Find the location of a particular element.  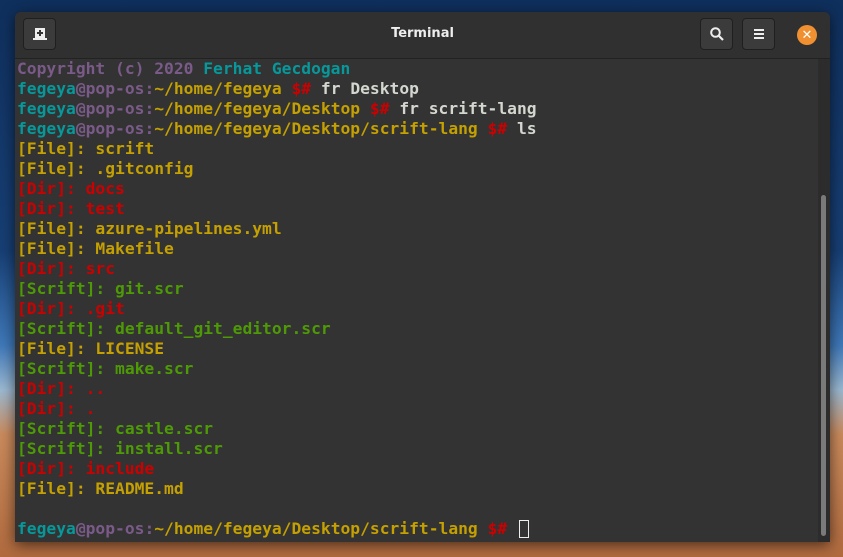

terminal-line: [File]: .gitconfig is located at coordinates (417, 169).